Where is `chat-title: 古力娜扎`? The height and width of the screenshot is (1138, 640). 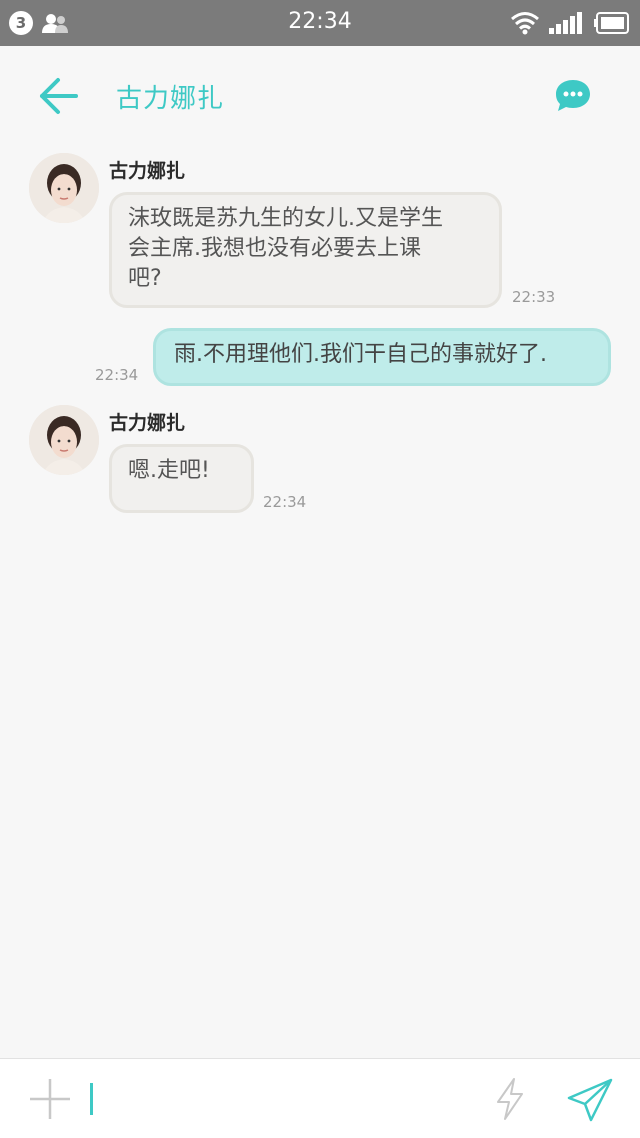
chat-title: 古力娜扎 is located at coordinates (170, 99).